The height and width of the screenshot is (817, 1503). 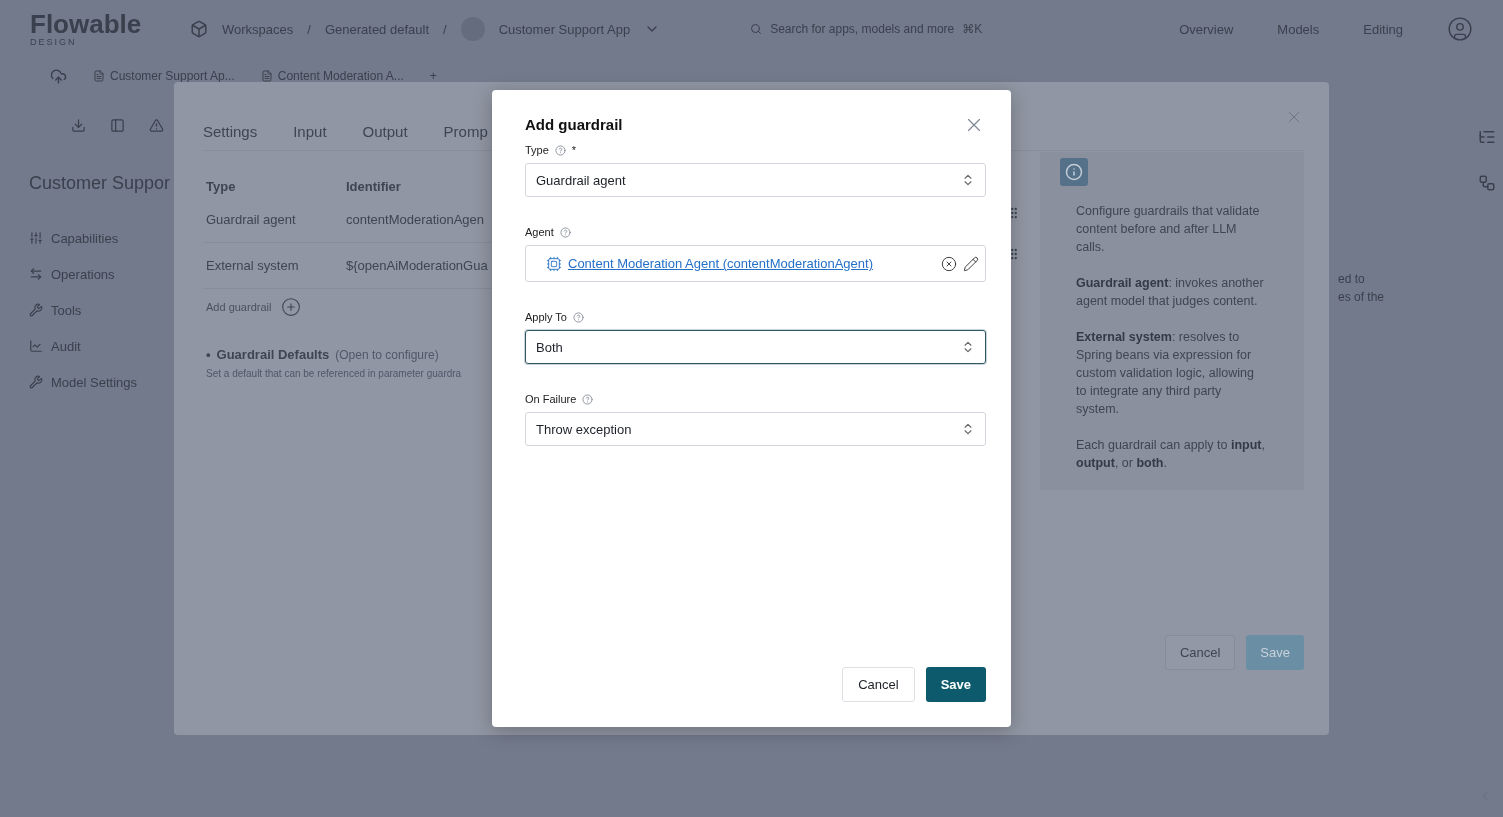 What do you see at coordinates (221, 187) in the screenshot?
I see `column-header: Type` at bounding box center [221, 187].